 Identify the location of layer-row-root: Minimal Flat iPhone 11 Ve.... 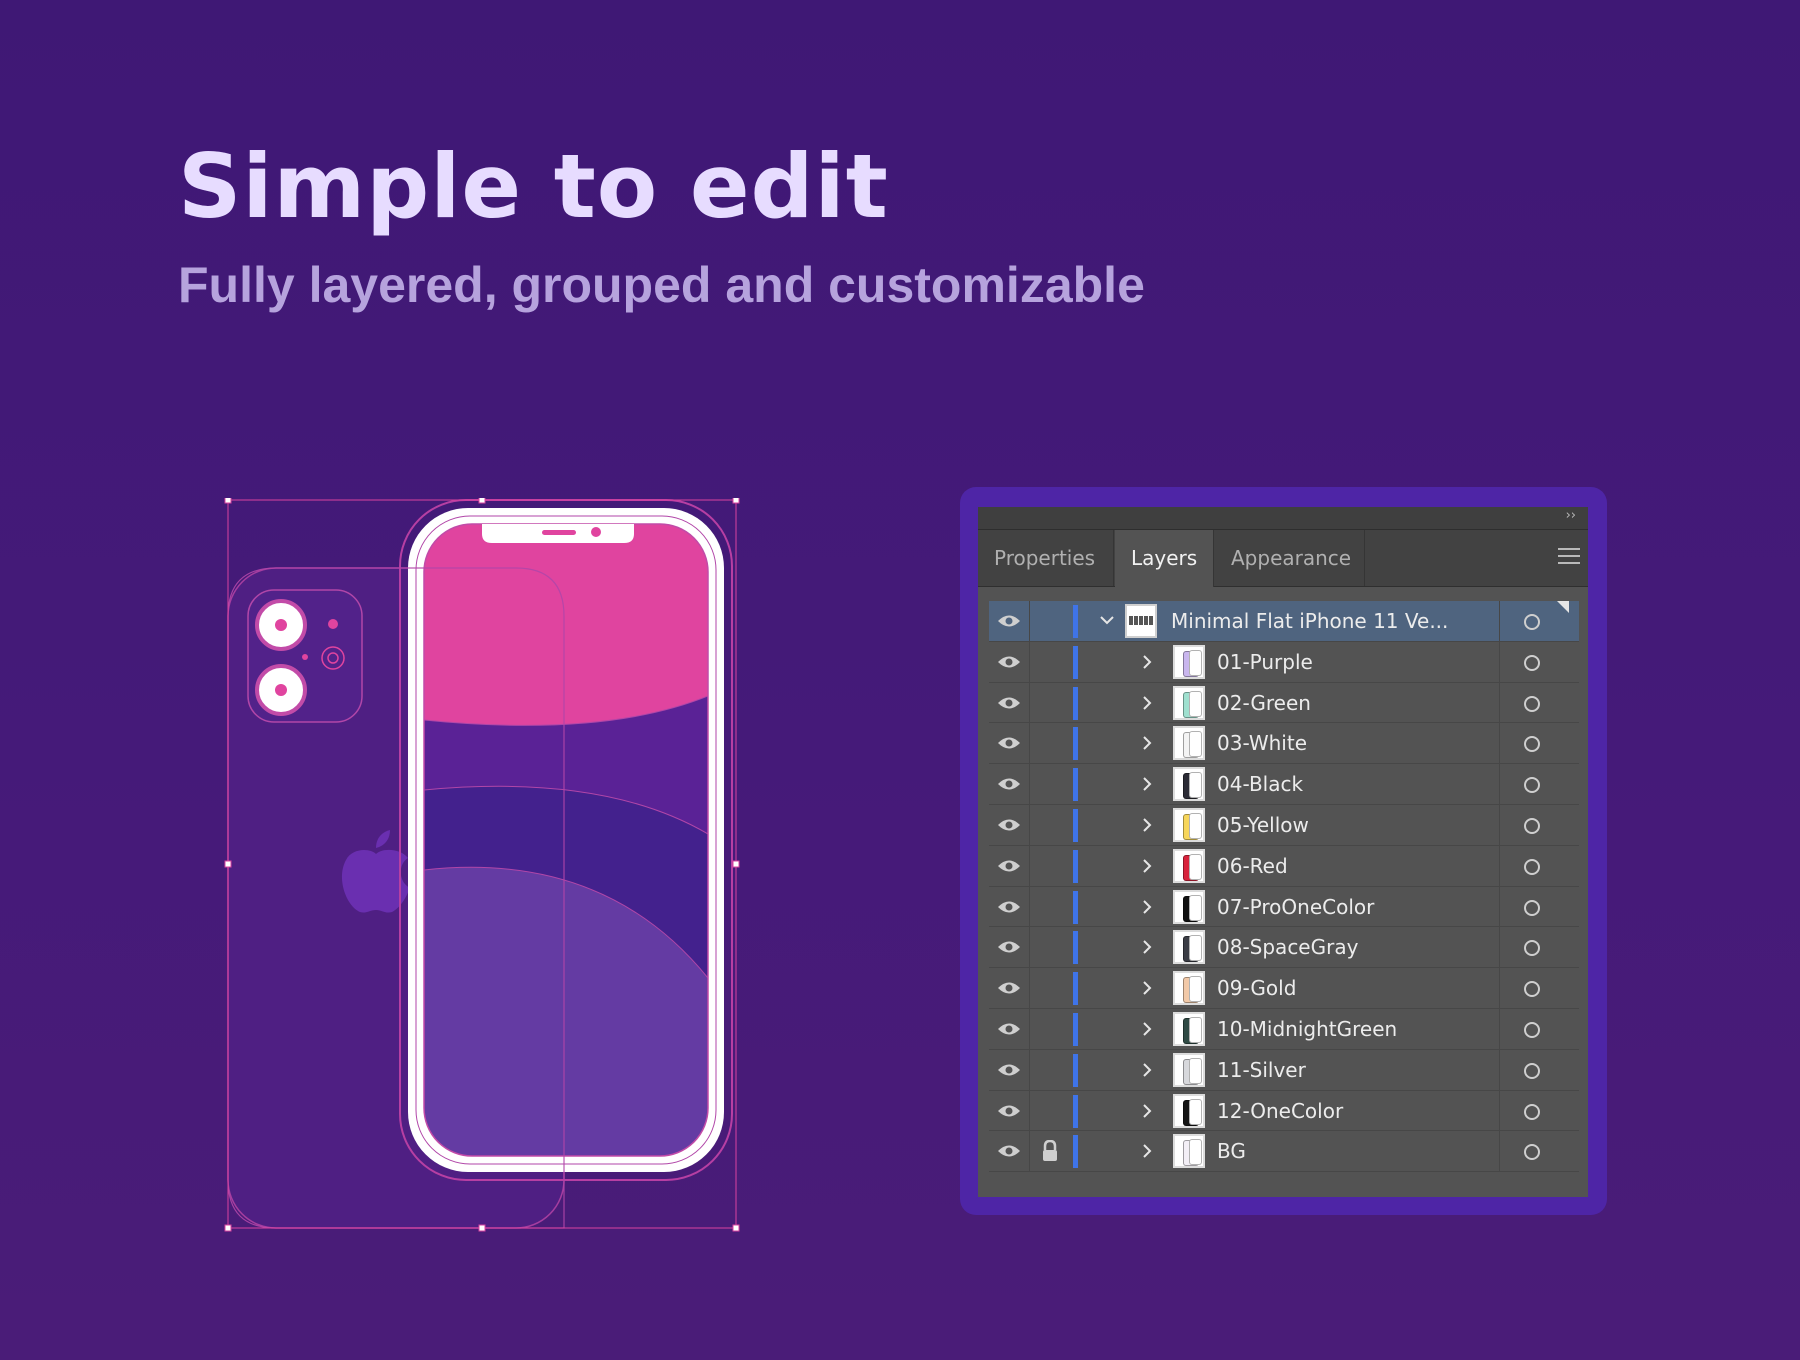
(1284, 621).